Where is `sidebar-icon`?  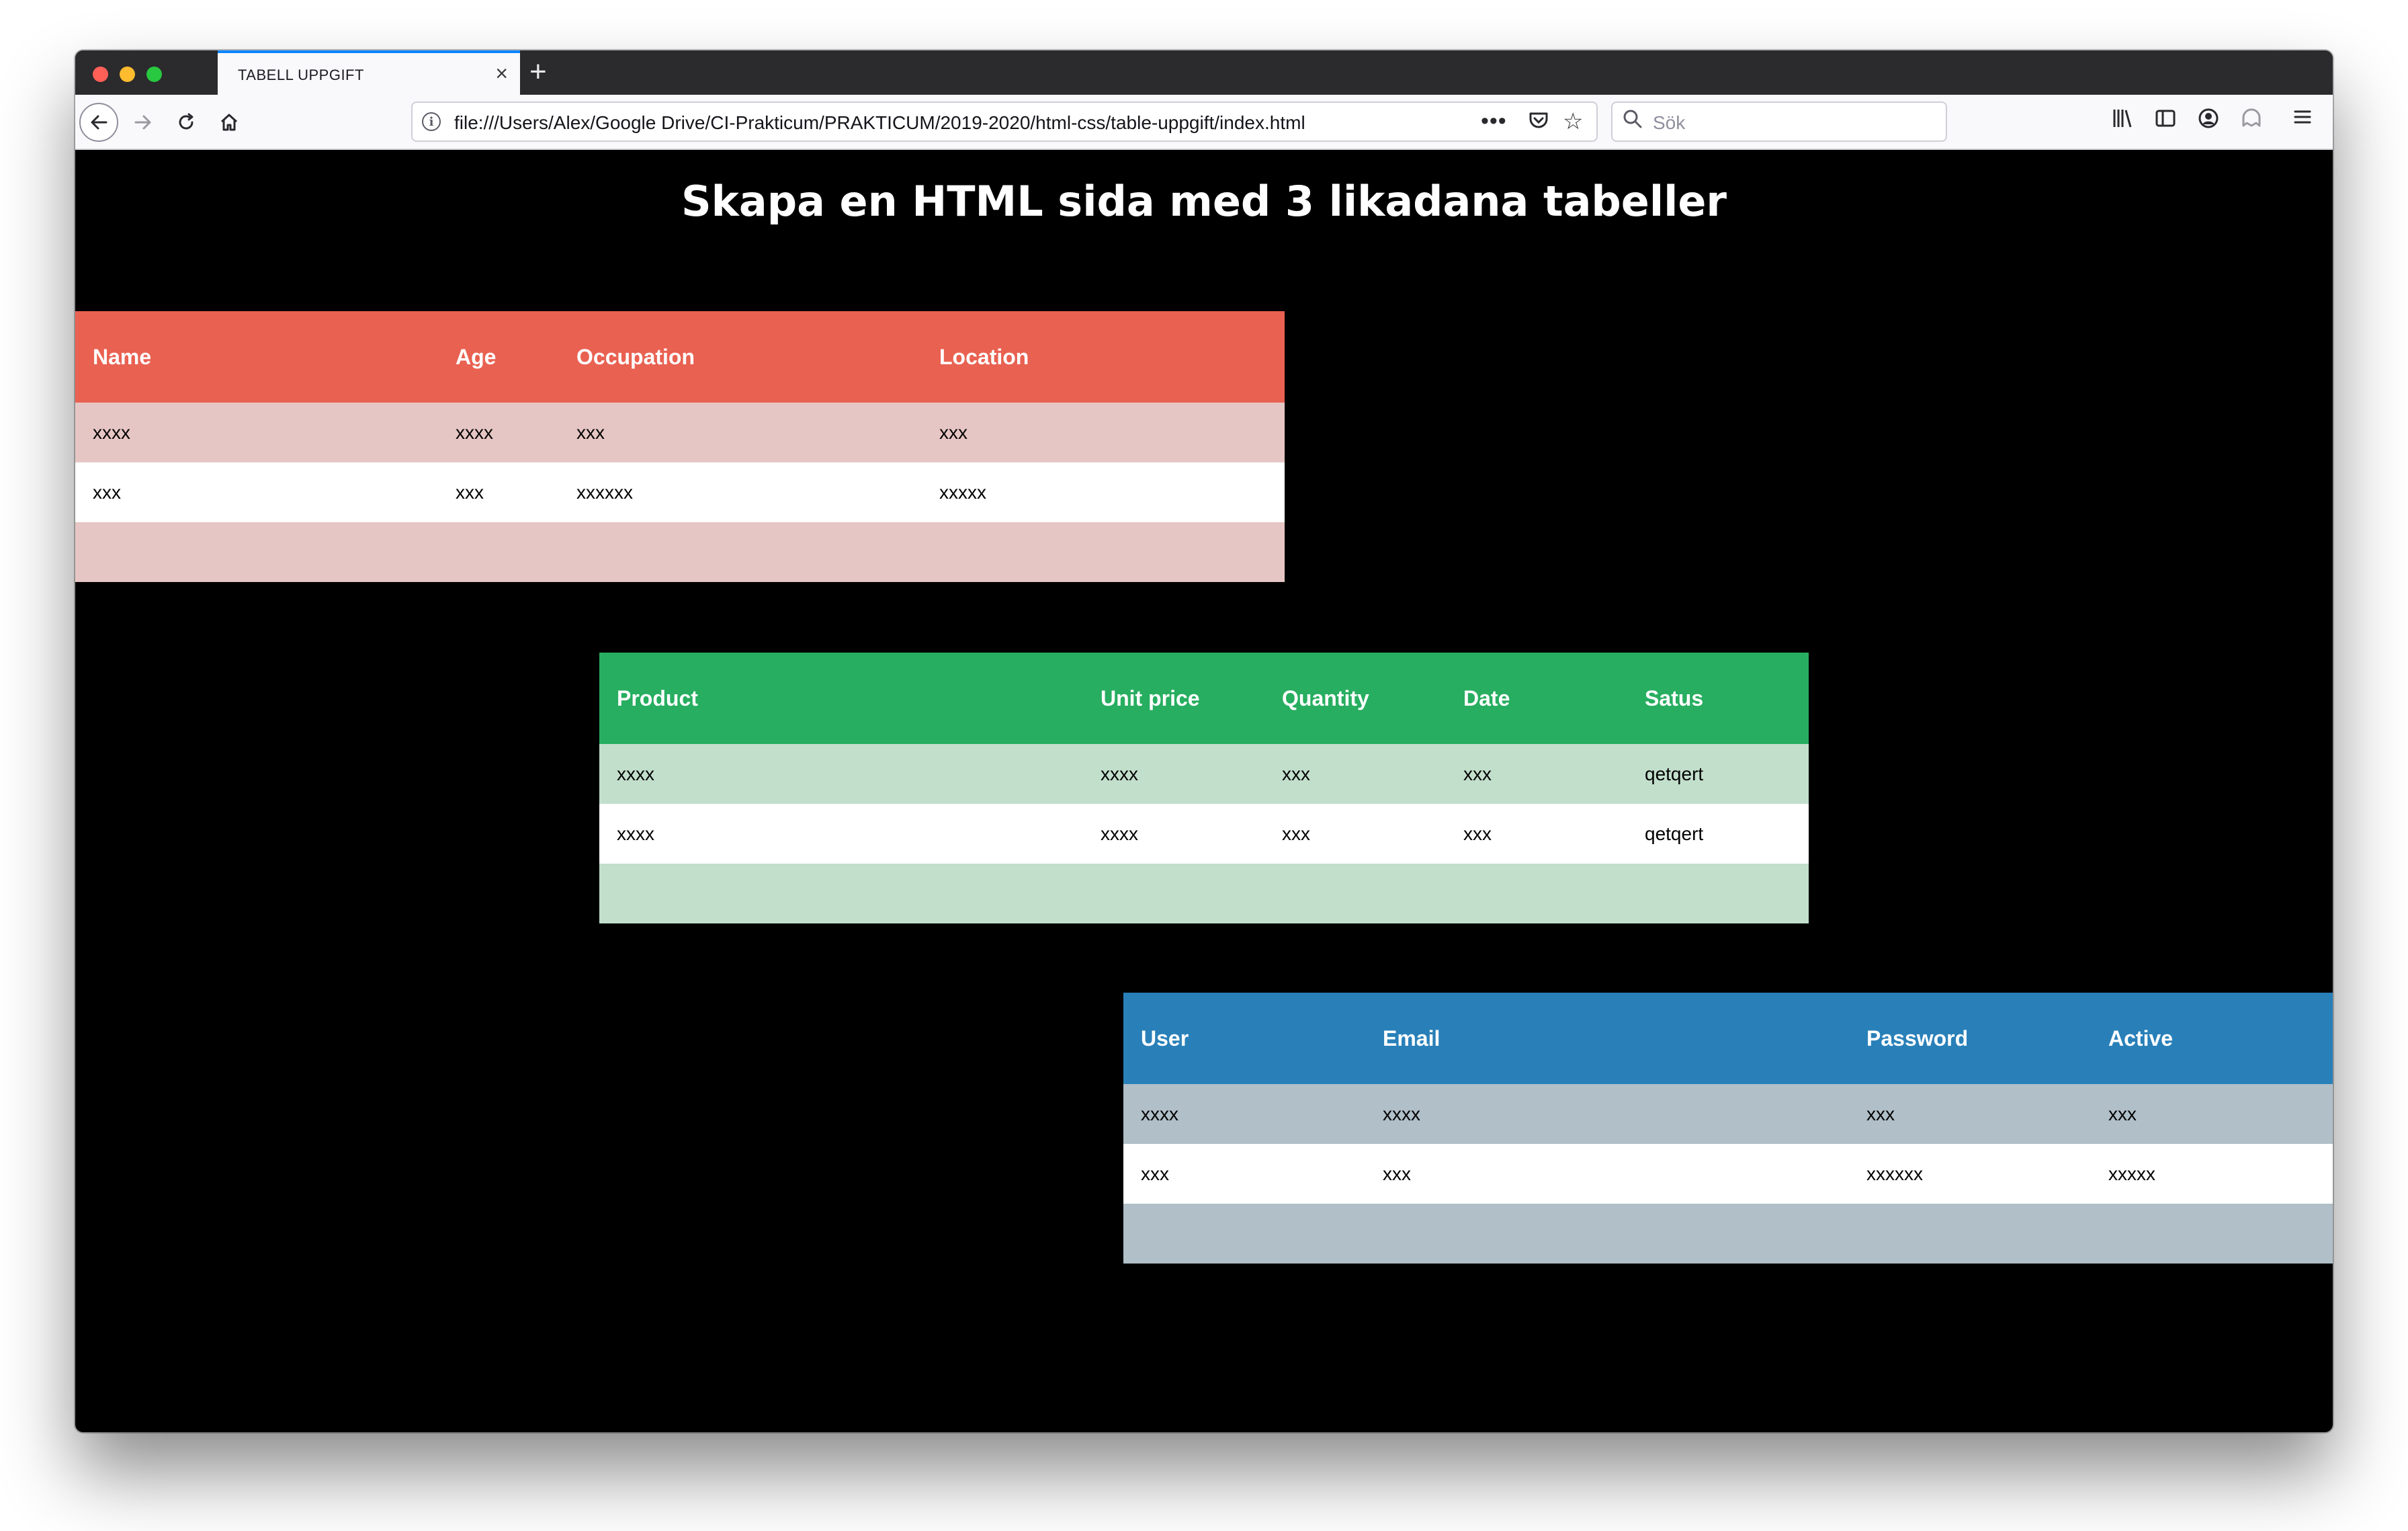 sidebar-icon is located at coordinates (2165, 121).